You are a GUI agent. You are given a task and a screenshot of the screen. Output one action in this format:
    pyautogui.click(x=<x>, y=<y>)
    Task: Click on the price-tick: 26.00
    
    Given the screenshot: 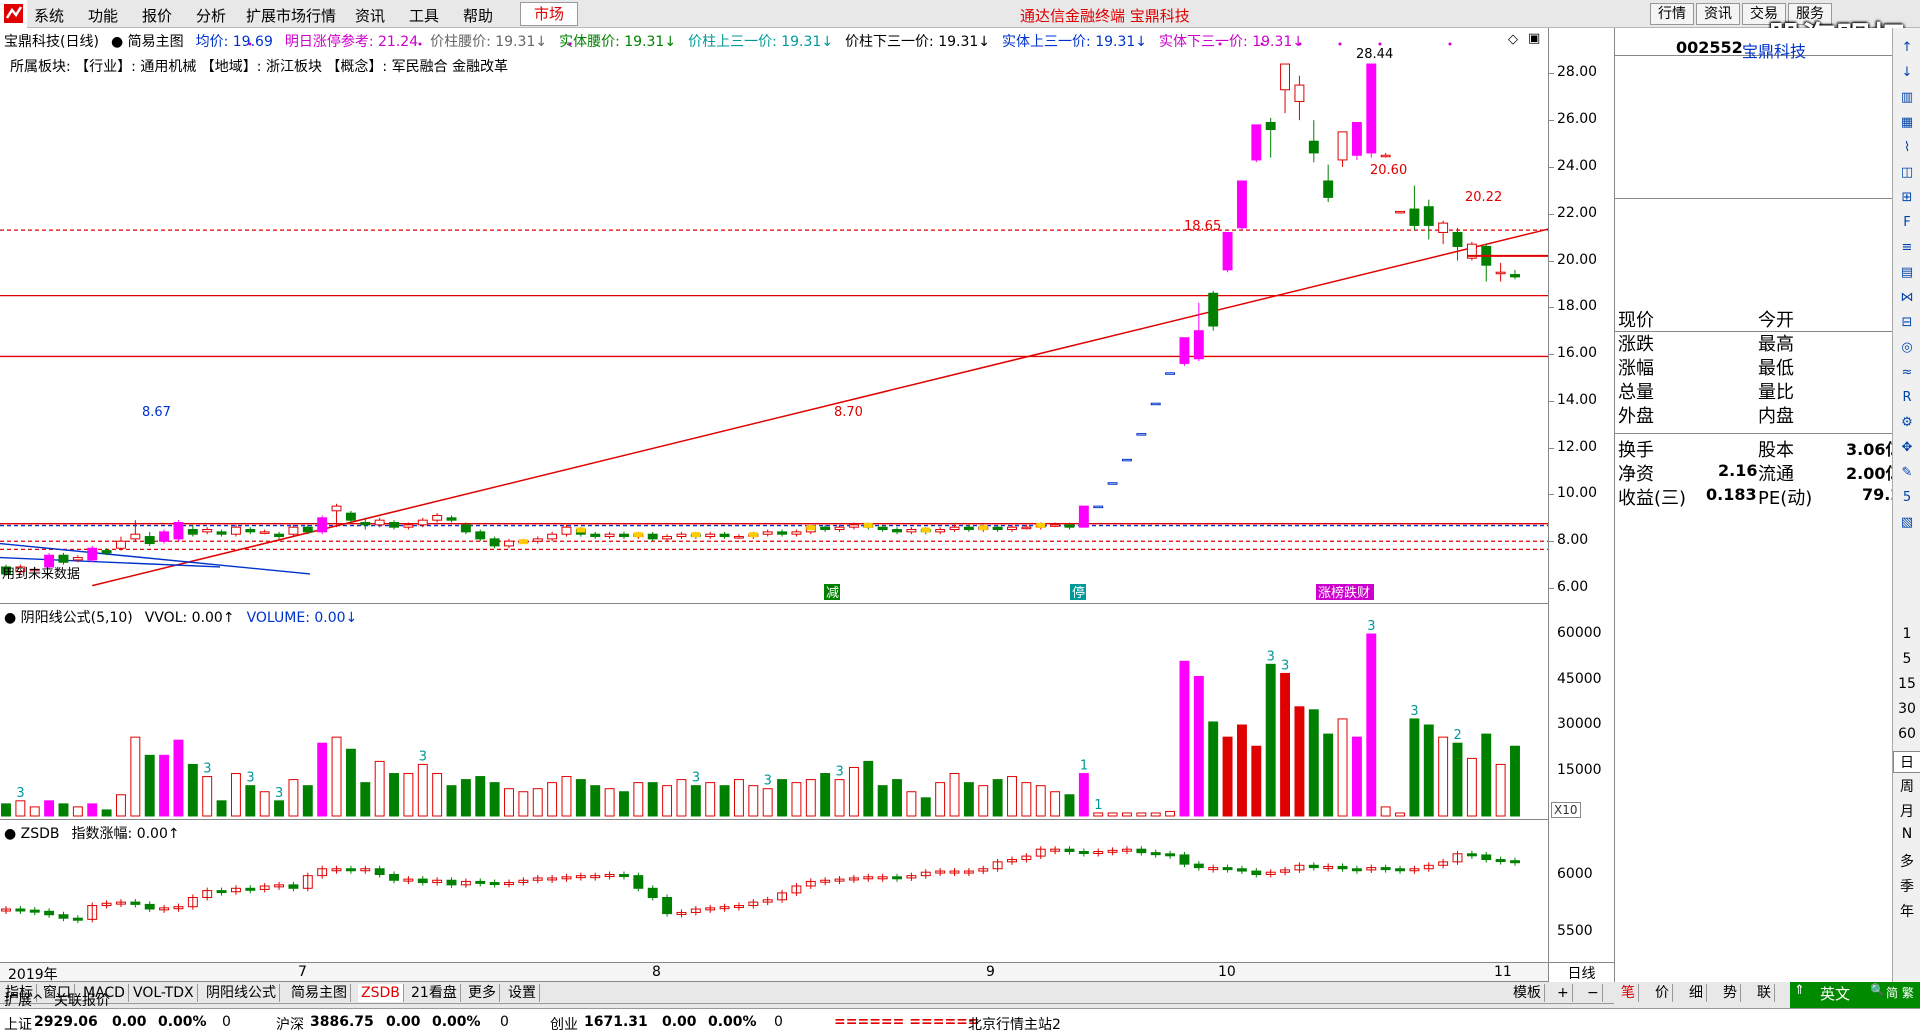 What is the action you would take?
    pyautogui.click(x=1577, y=119)
    